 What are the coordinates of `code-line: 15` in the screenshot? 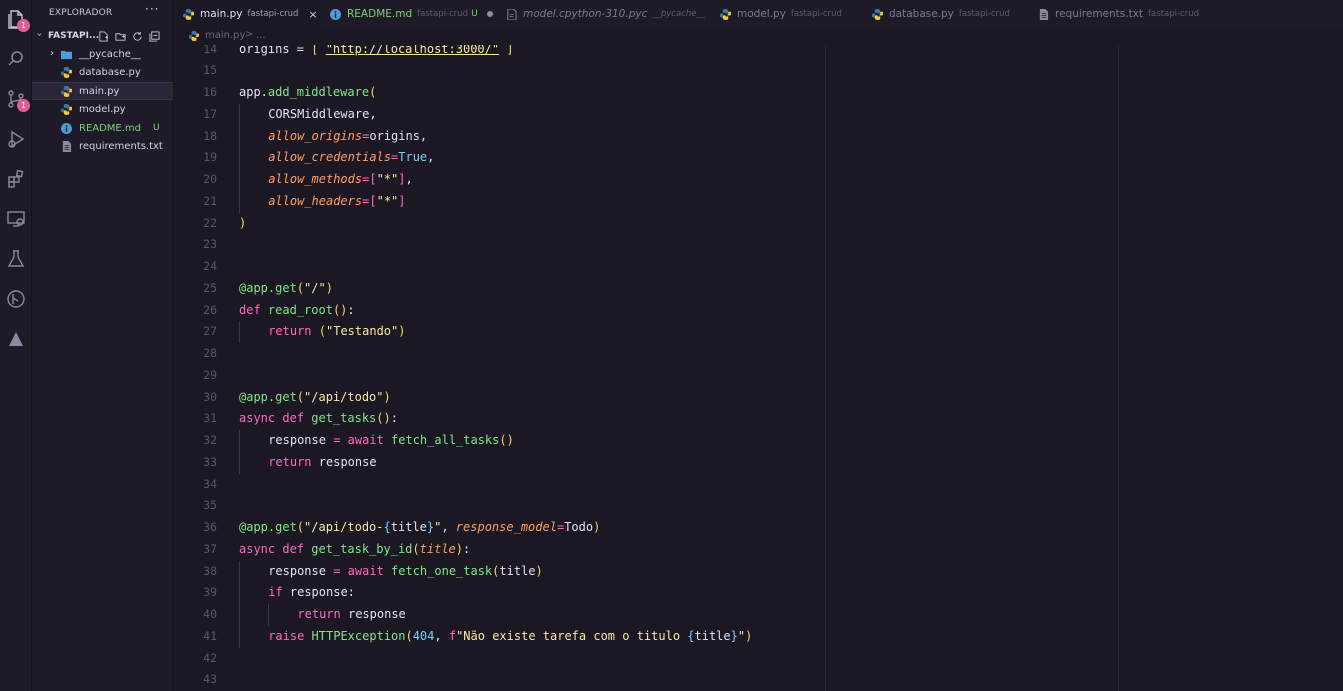 It's located at (758, 71).